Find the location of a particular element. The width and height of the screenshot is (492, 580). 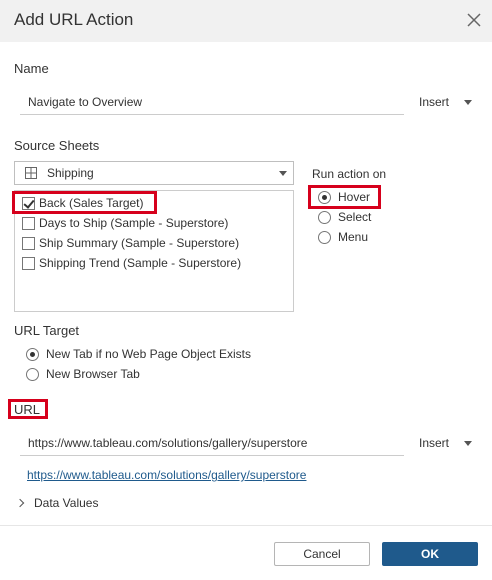

dialog-header: Add URL Action is located at coordinates (246, 21).